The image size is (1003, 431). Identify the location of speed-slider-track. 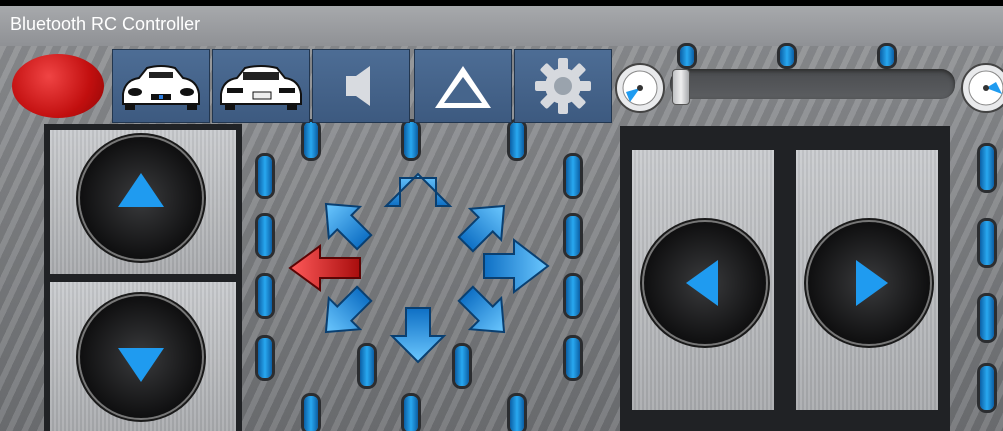
(812, 84).